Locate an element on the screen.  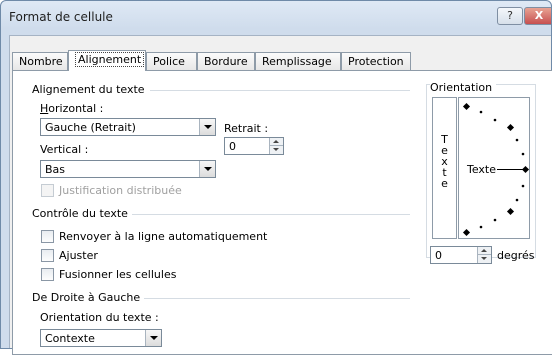
help-icon: ? is located at coordinates (510, 15).